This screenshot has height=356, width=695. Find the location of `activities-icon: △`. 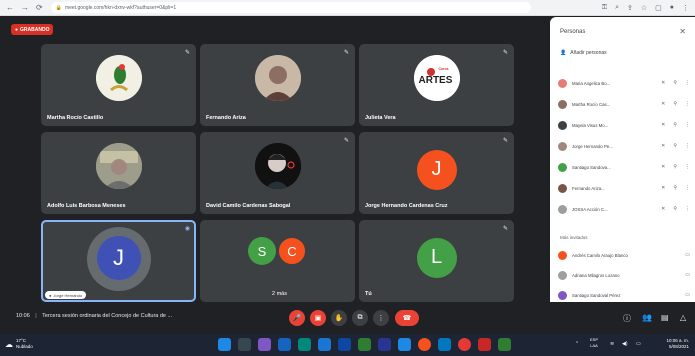

activities-icon: △ is located at coordinates (683, 317).